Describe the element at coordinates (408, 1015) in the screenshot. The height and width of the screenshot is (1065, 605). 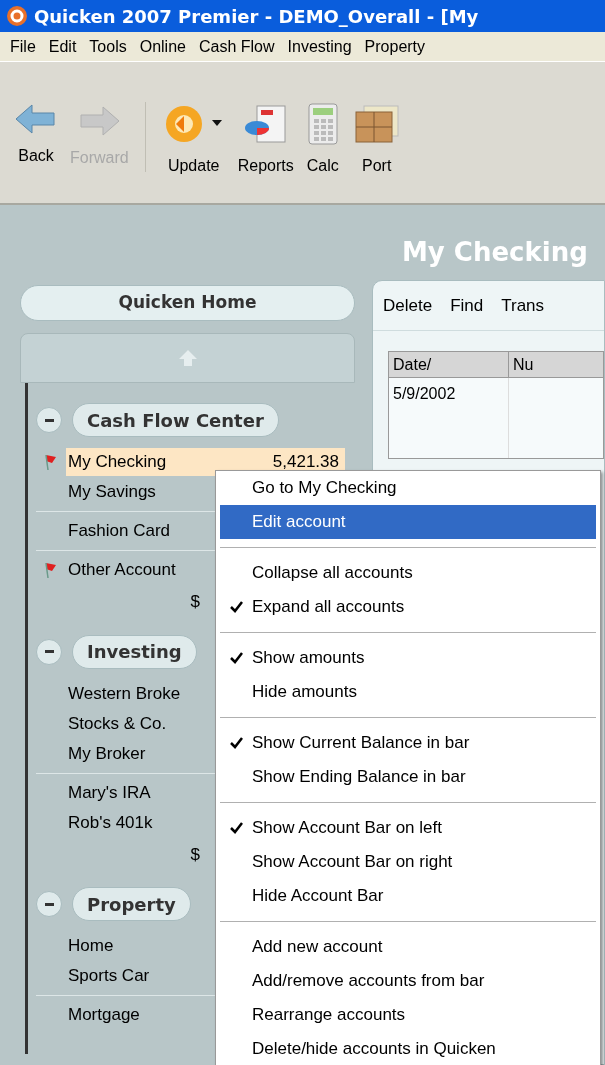
I see `menu-item: Rearrange accounts` at that location.